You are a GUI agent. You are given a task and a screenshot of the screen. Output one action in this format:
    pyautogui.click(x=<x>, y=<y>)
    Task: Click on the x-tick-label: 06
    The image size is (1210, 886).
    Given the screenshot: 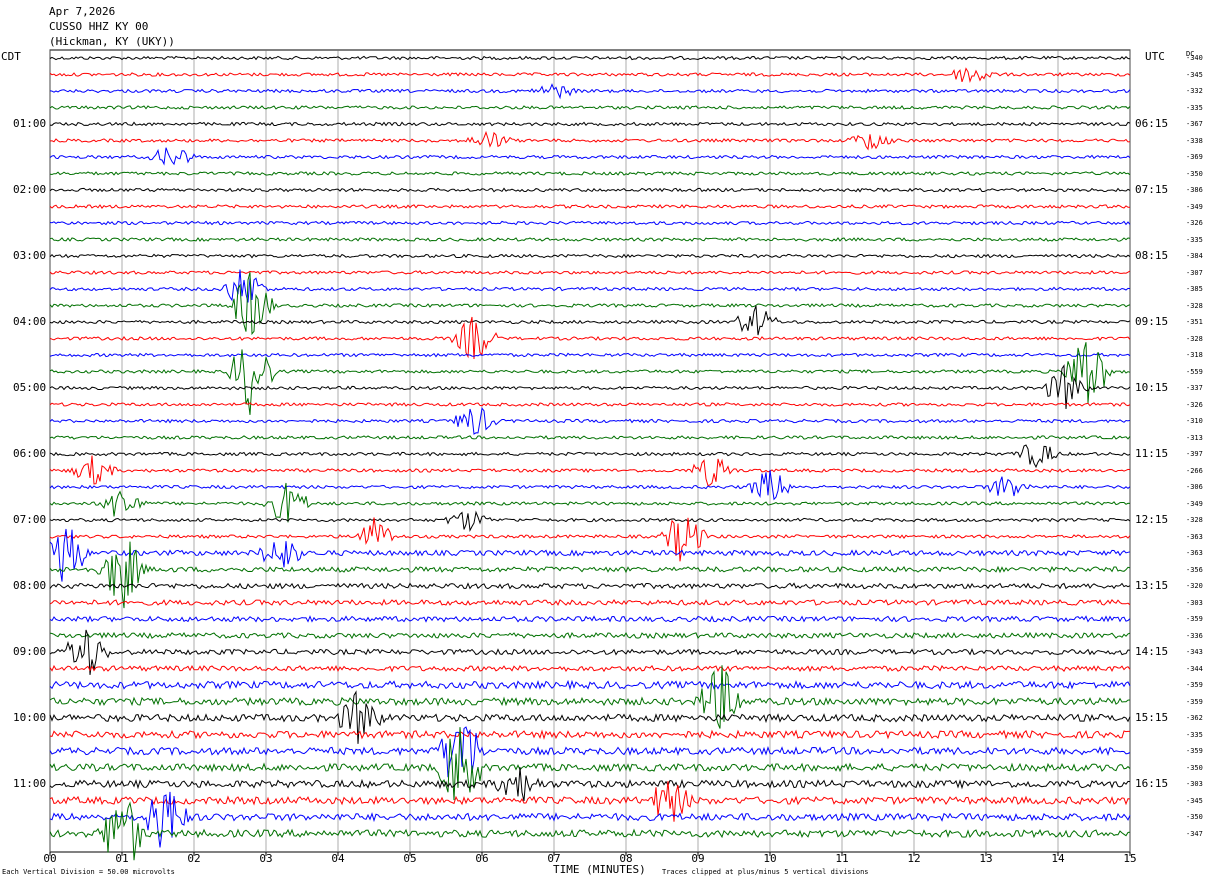 What is the action you would take?
    pyautogui.click(x=481, y=858)
    